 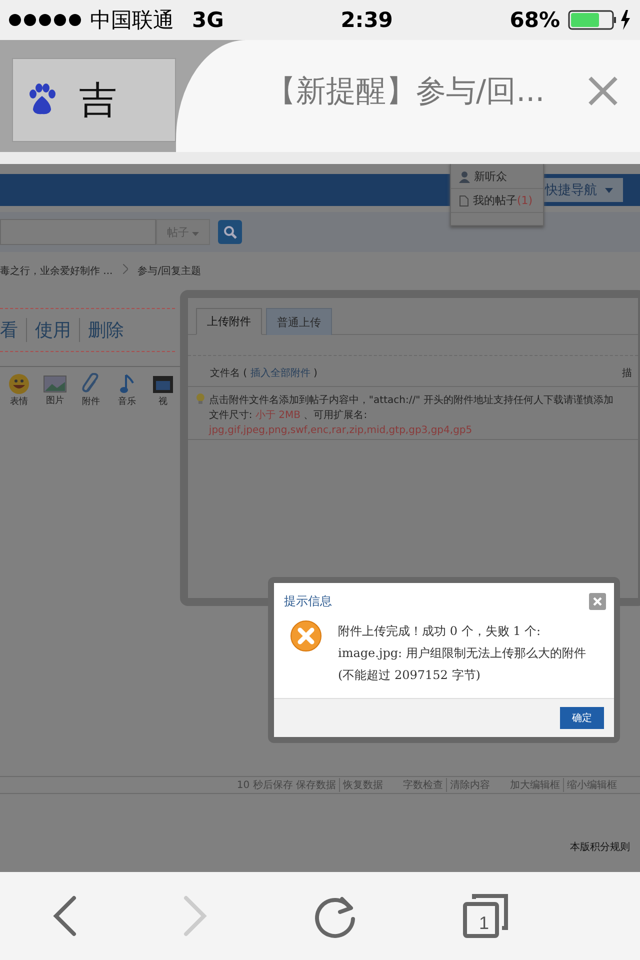 I want to click on editor-tool: 附件, so click(x=91, y=390).